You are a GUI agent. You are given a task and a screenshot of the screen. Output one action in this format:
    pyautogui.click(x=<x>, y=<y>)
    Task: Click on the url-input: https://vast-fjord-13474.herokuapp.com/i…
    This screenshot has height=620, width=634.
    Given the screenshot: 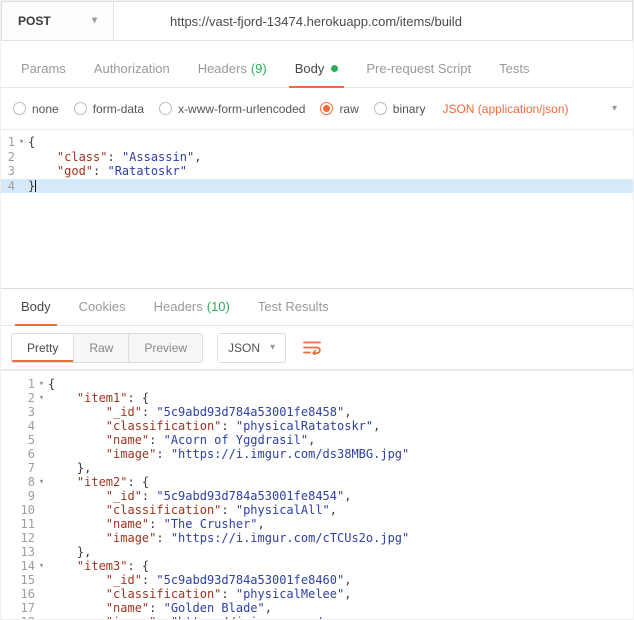 What is the action you would take?
    pyautogui.click(x=373, y=21)
    